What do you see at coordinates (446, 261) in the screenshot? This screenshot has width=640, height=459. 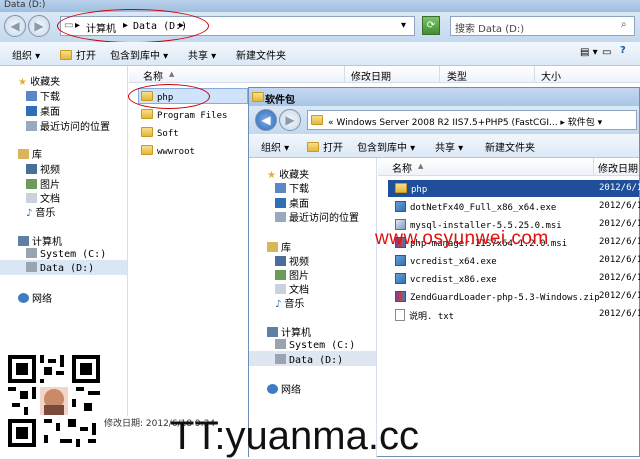 I see `file-row: vcredist_x64.exe` at bounding box center [446, 261].